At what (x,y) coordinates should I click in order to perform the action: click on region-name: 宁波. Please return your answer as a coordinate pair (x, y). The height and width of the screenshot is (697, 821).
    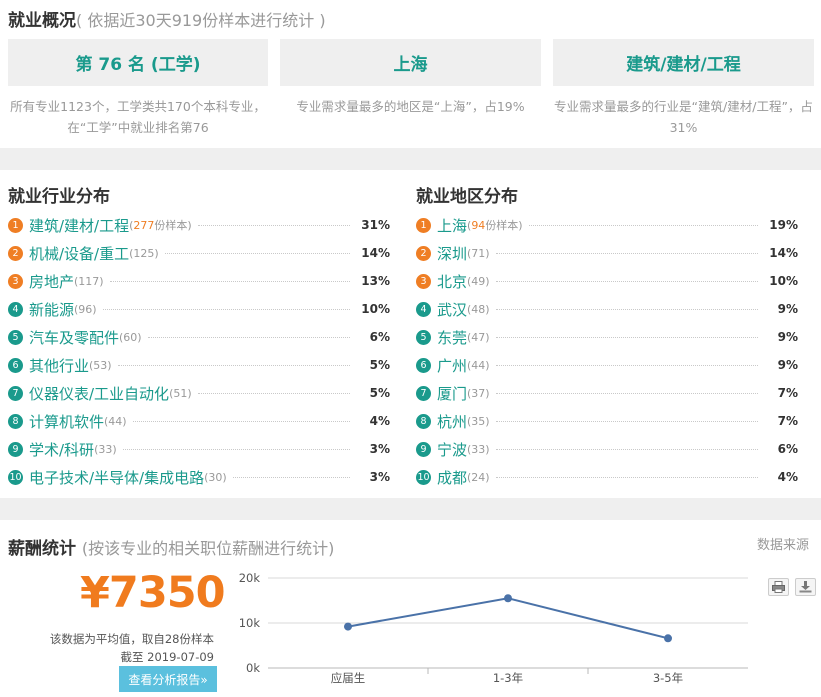
    Looking at the image, I should click on (452, 449).